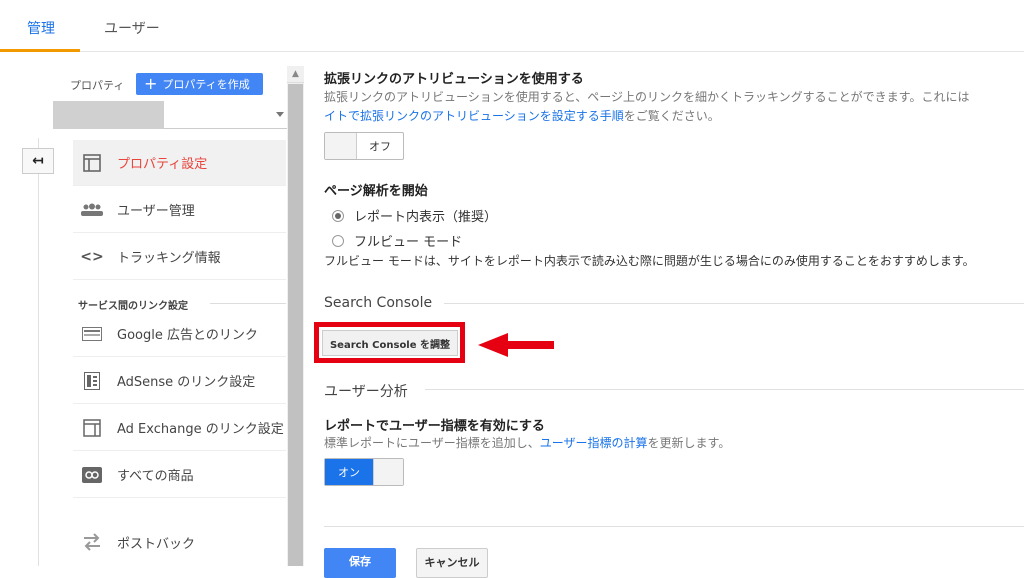 This screenshot has height=578, width=1024. Describe the element at coordinates (132, 28) in the screenshot. I see `tab-user: ユーザー` at that location.